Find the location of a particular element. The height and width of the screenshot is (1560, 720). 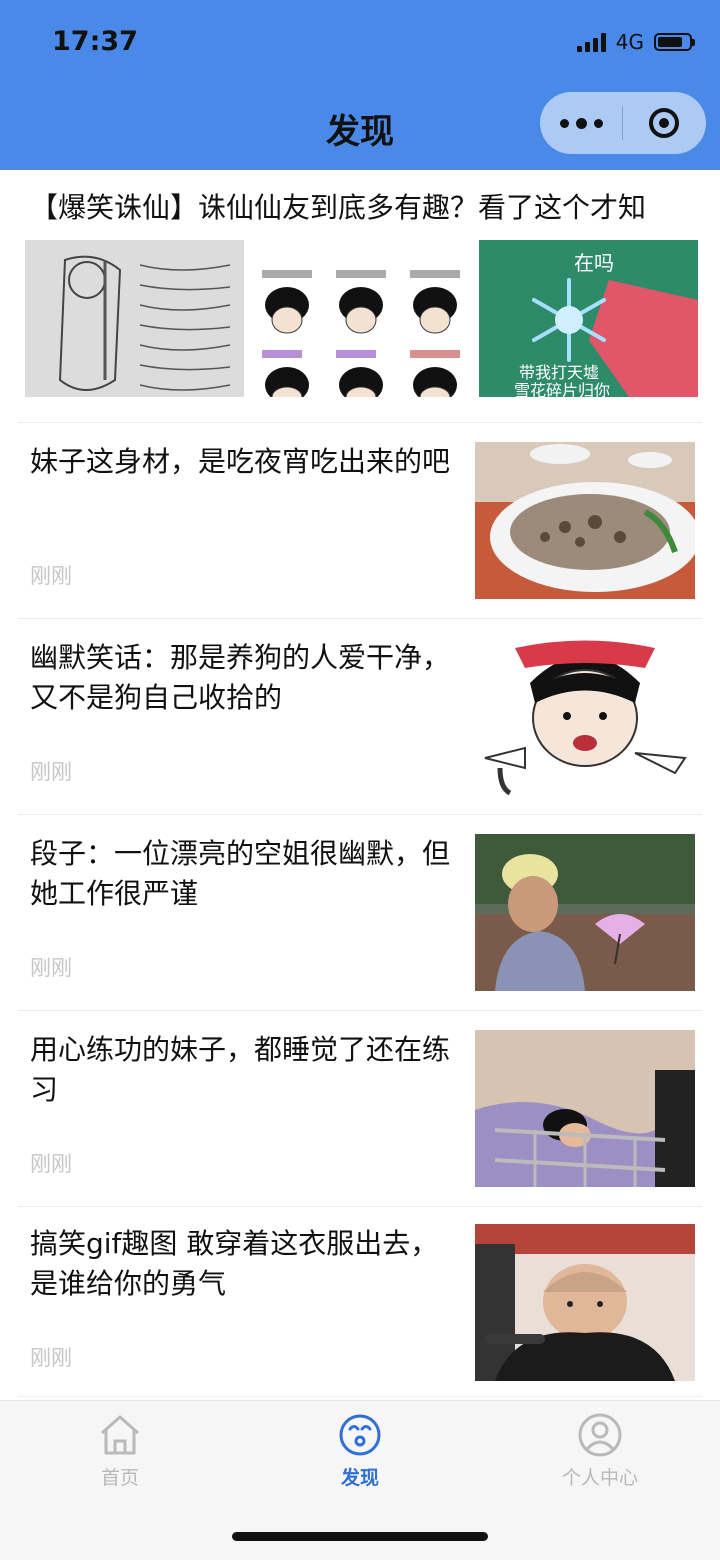

article-item: 幽默笑话：那是养狗的人爱干净，又不是狗自己收拾的 刚刚 is located at coordinates (360, 716).